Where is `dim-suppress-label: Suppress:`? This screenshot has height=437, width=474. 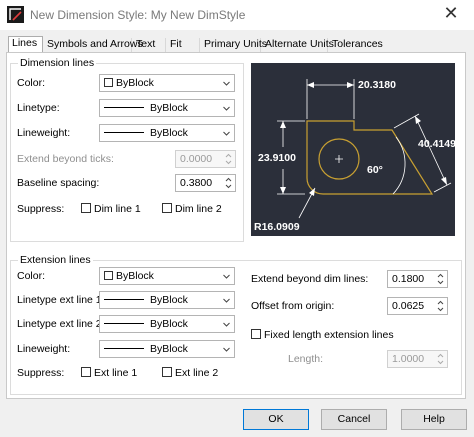
dim-suppress-label: Suppress: is located at coordinates (41, 209).